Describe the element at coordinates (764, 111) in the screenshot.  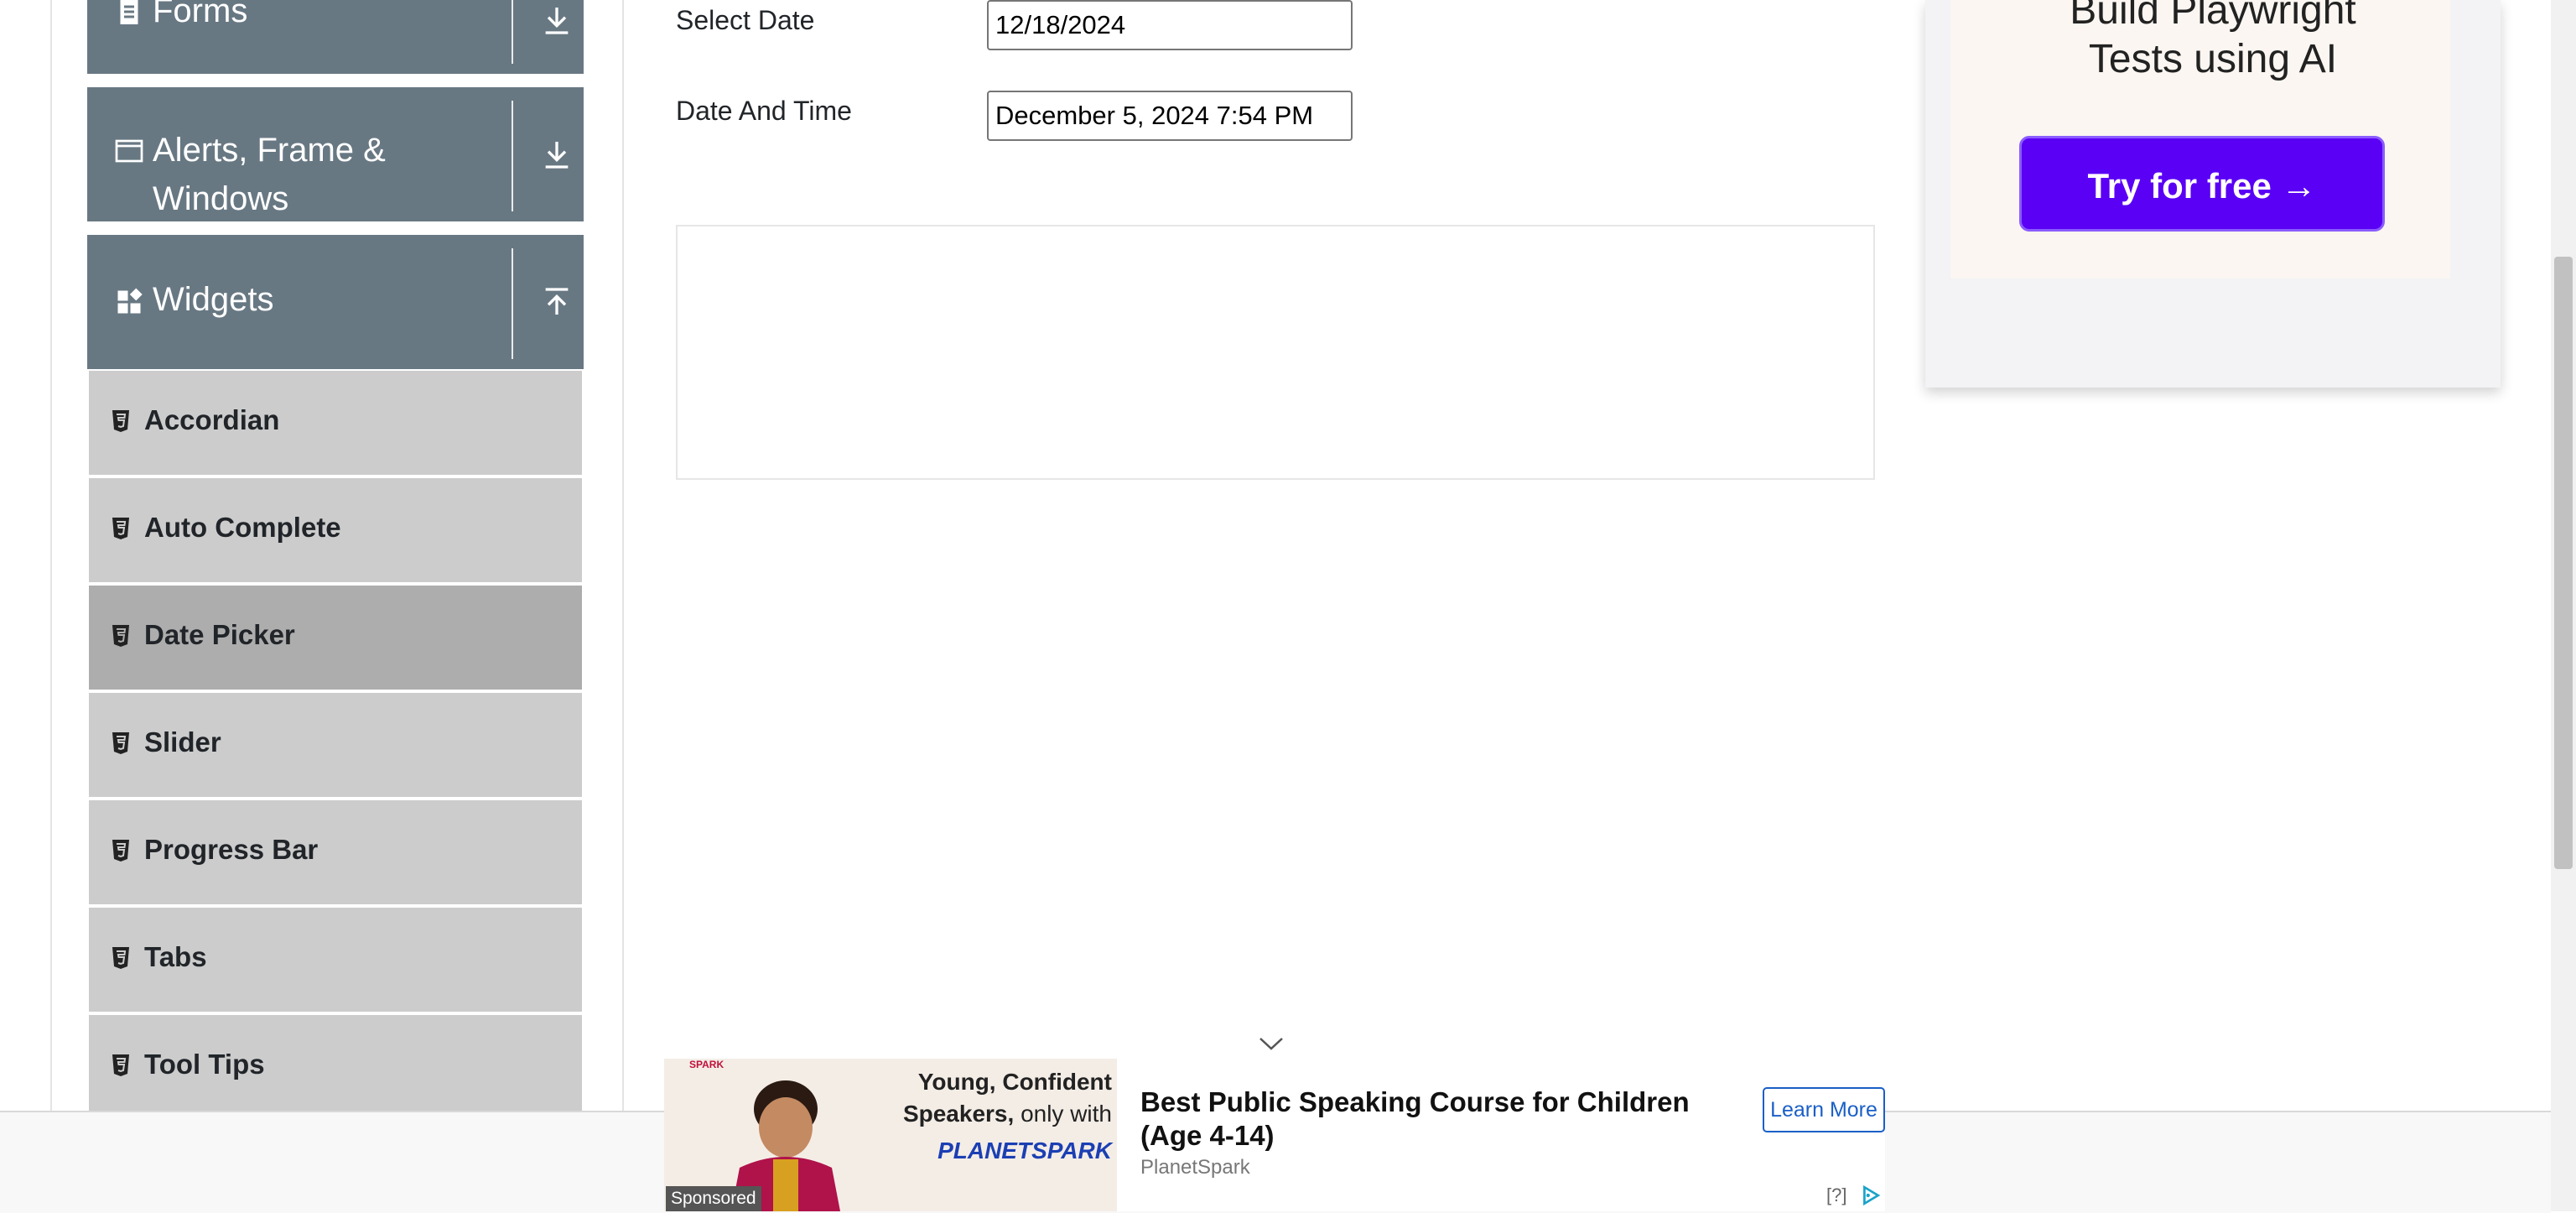
I see `date-and-time-label: Date And Time` at that location.